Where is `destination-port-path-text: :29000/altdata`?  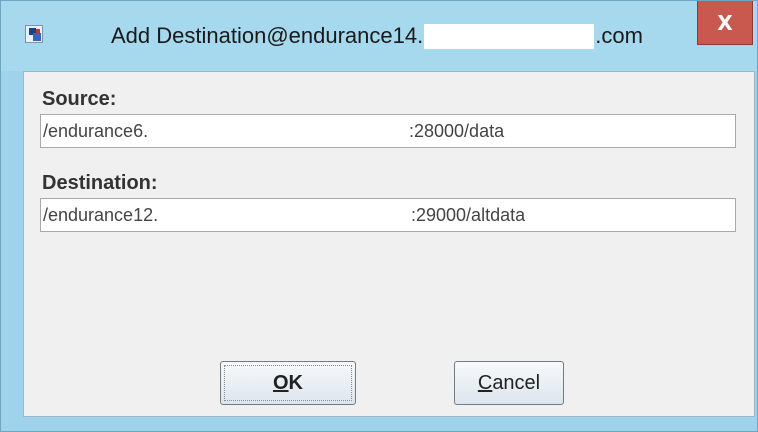
destination-port-path-text: :29000/altdata is located at coordinates (468, 215).